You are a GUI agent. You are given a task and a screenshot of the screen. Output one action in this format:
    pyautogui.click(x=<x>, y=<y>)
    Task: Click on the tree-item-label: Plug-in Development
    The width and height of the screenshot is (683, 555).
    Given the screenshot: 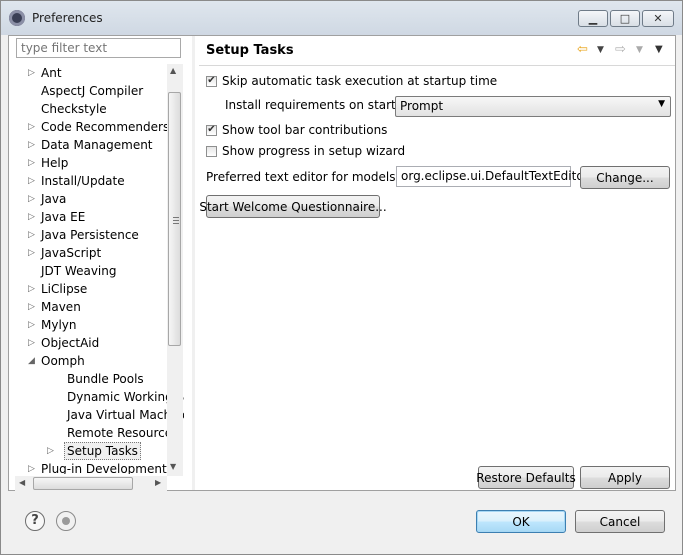 What is the action you would take?
    pyautogui.click(x=104, y=468)
    